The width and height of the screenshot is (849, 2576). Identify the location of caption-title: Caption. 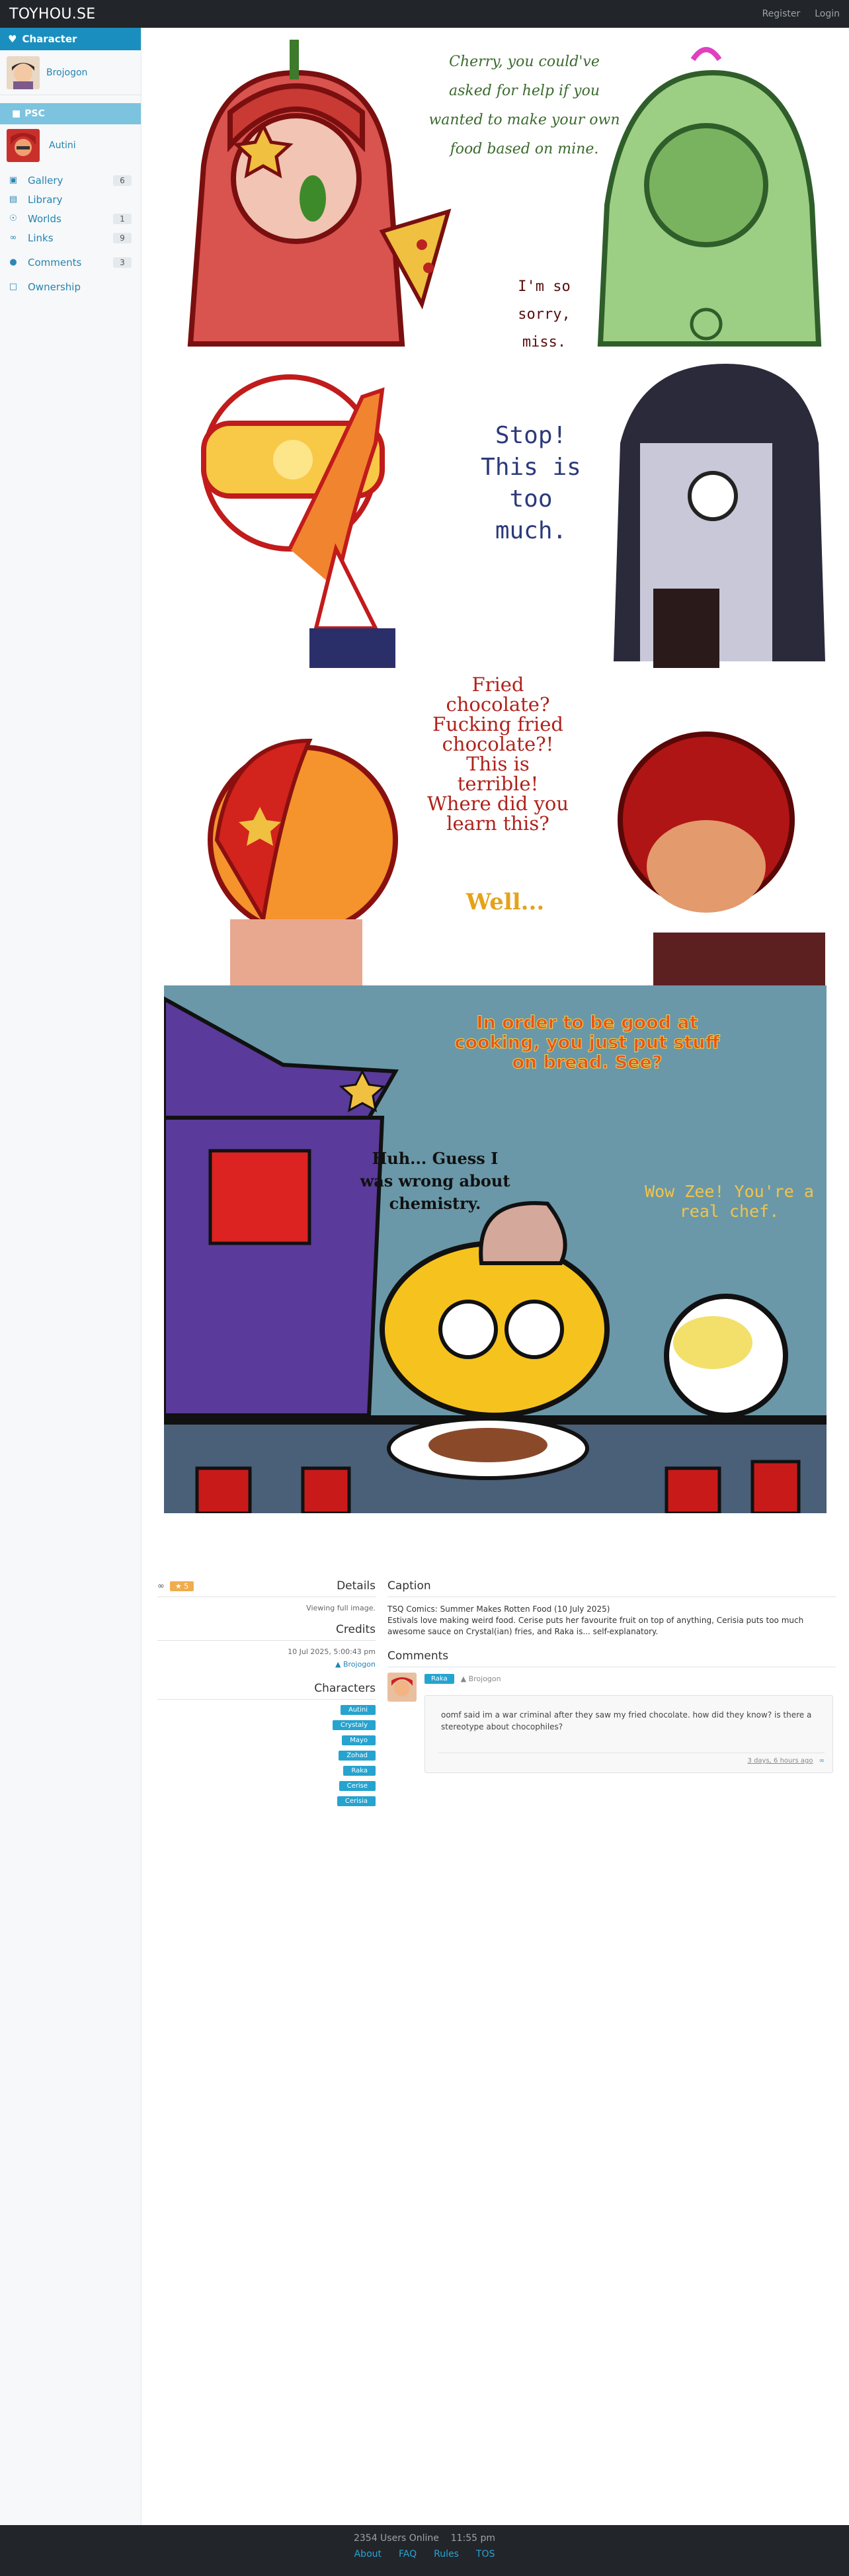
(612, 1588).